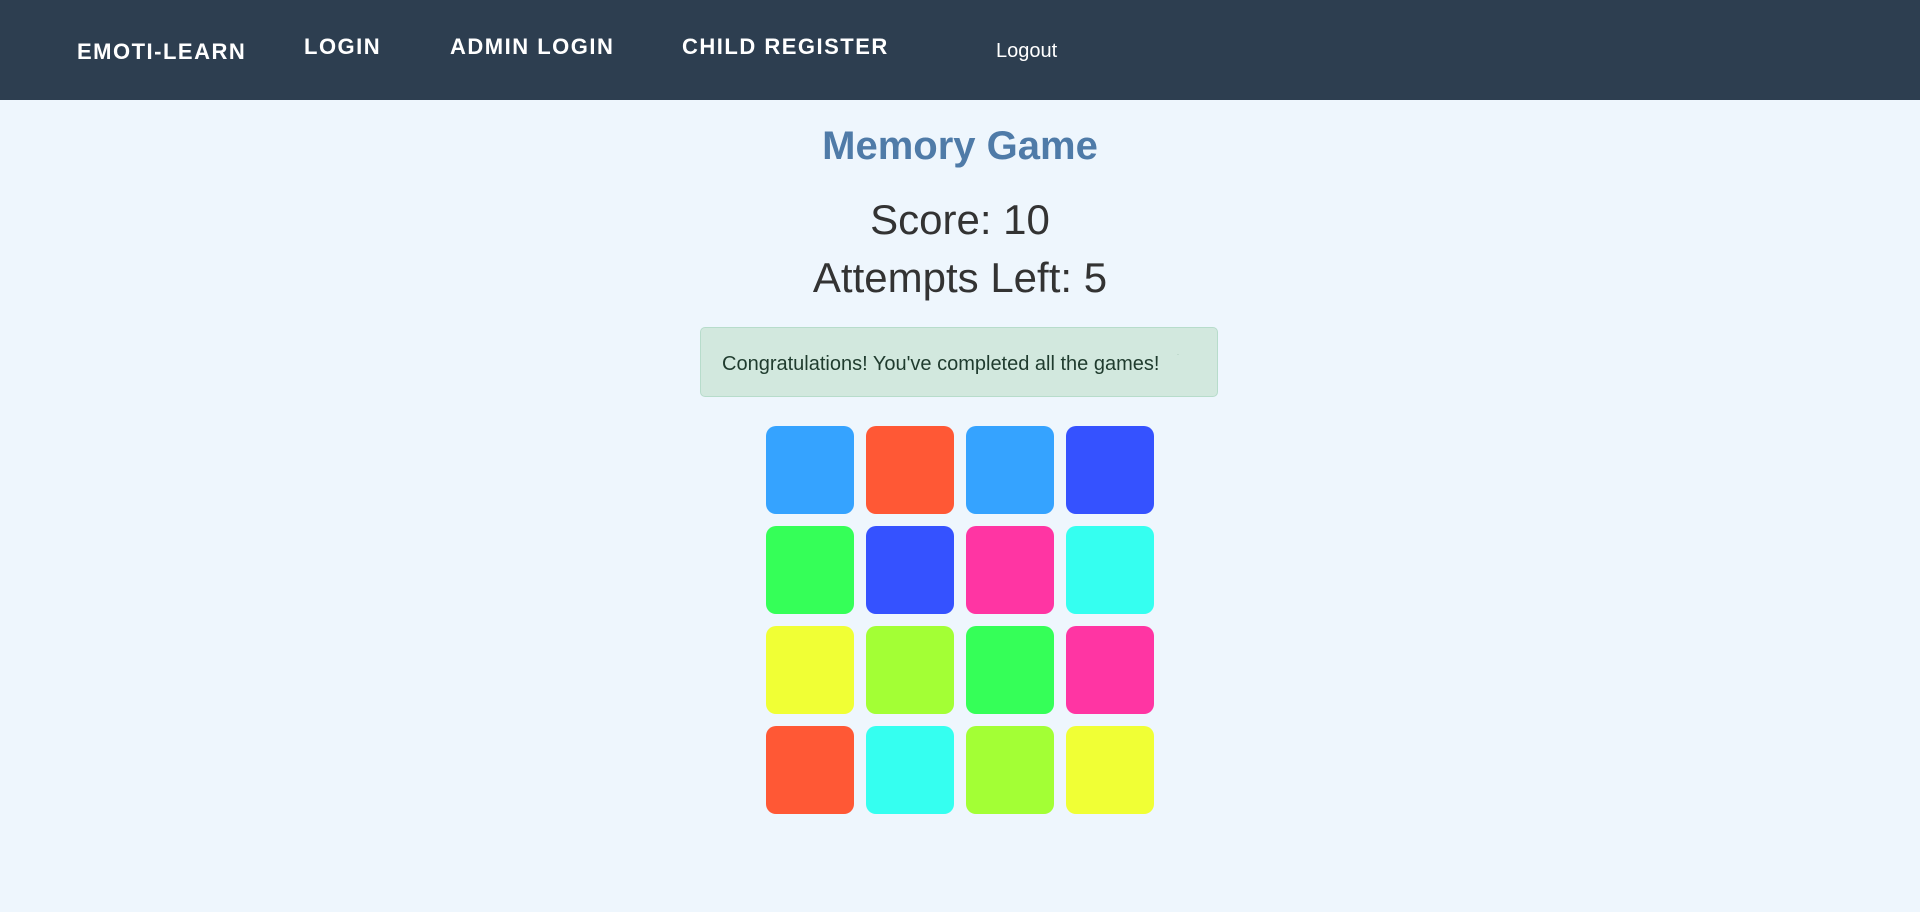 The image size is (1920, 912). I want to click on page-title: Memory Game, so click(960, 146).